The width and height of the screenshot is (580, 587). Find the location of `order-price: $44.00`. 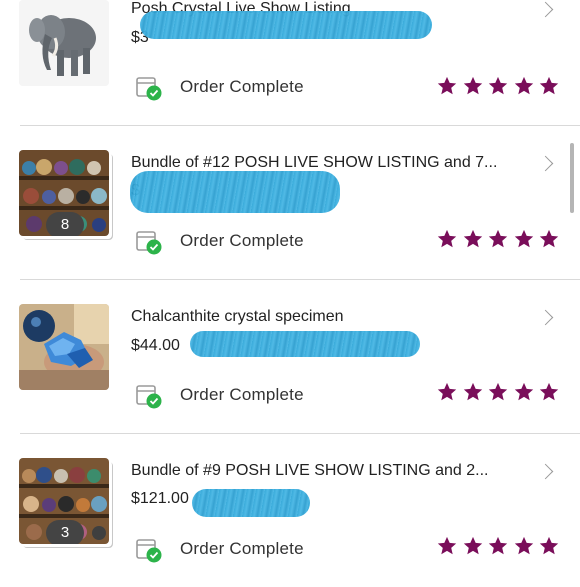

order-price: $44.00 is located at coordinates (155, 345).